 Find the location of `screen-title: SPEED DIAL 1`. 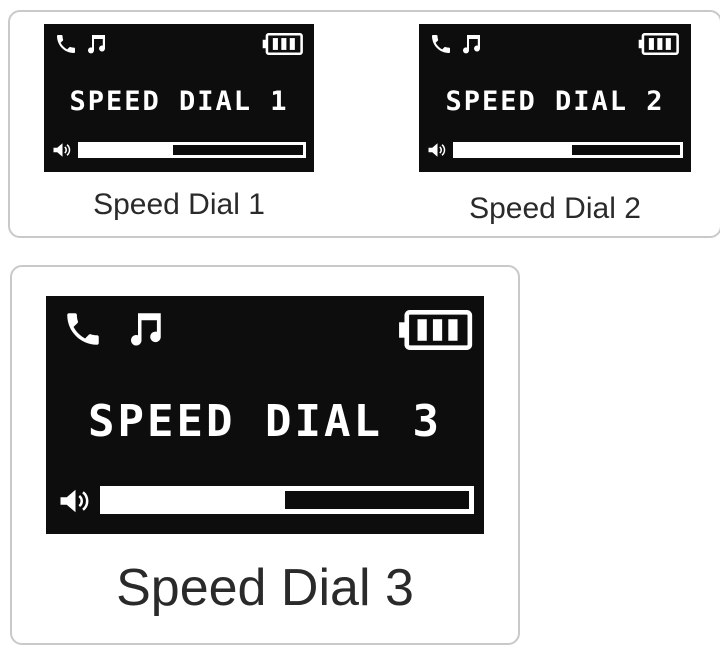

screen-title: SPEED DIAL 1 is located at coordinates (179, 101).